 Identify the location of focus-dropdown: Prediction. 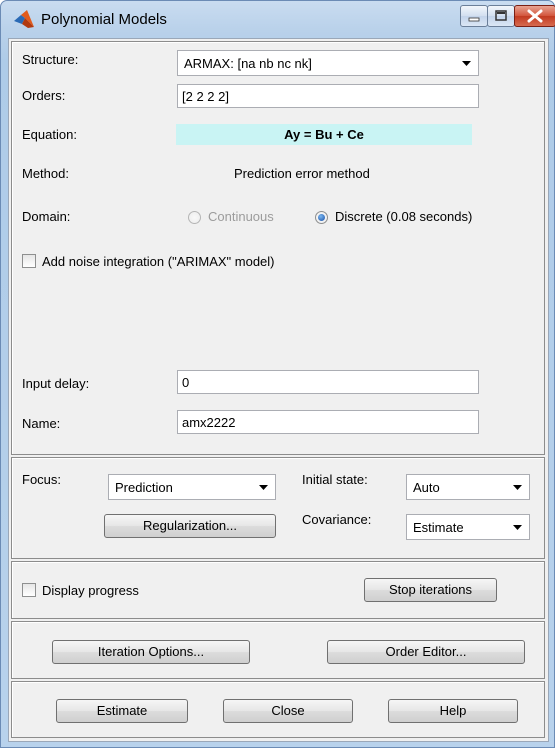
(192, 487).